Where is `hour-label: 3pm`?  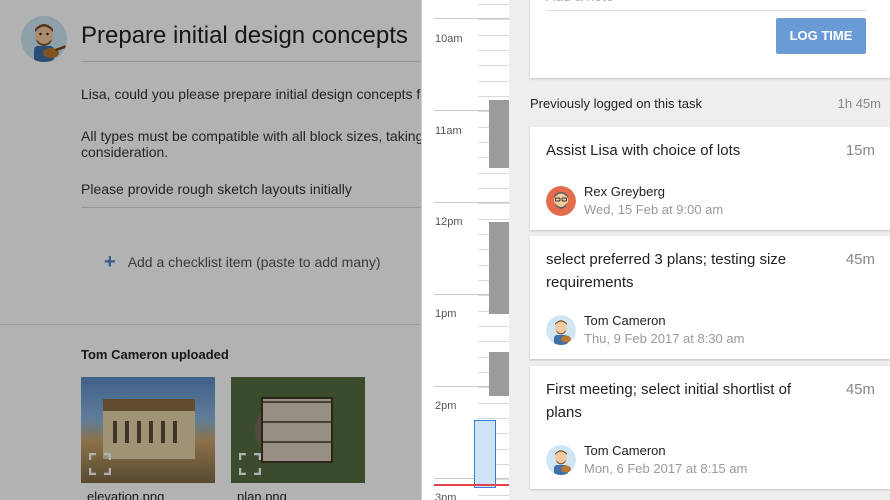 hour-label: 3pm is located at coordinates (446, 496).